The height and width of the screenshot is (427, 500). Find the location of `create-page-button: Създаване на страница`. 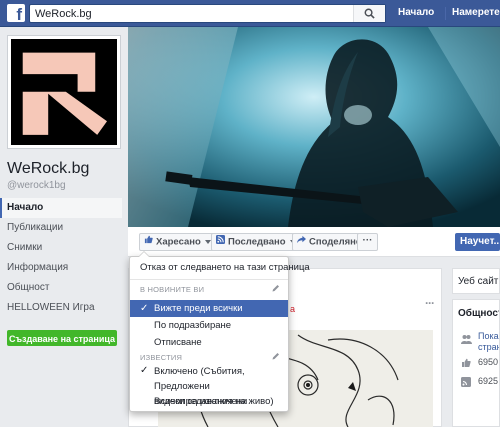

create-page-button: Създаване на страница is located at coordinates (62, 338).